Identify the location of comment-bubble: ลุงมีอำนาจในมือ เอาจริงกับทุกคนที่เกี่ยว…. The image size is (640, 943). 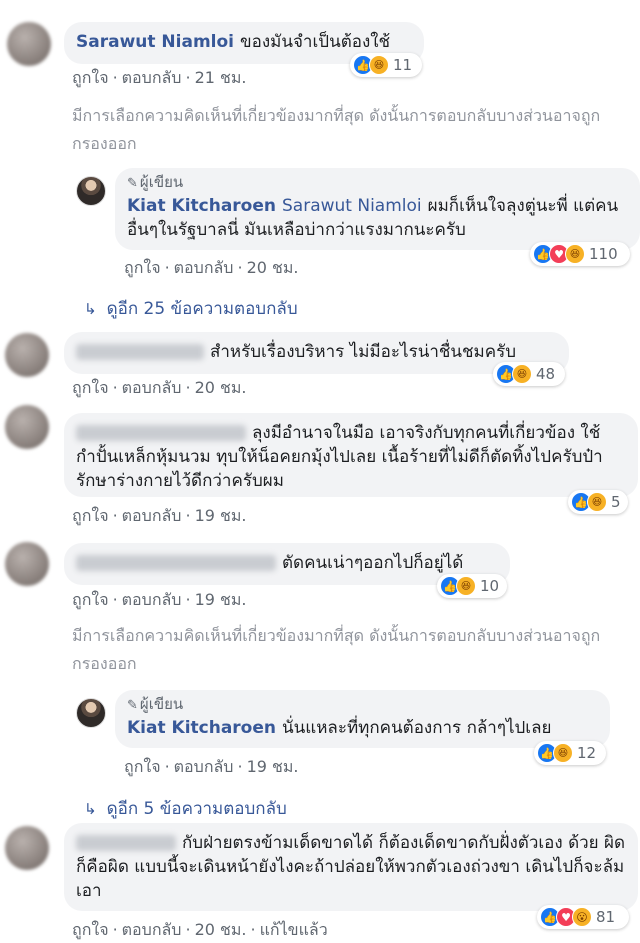
(351, 455).